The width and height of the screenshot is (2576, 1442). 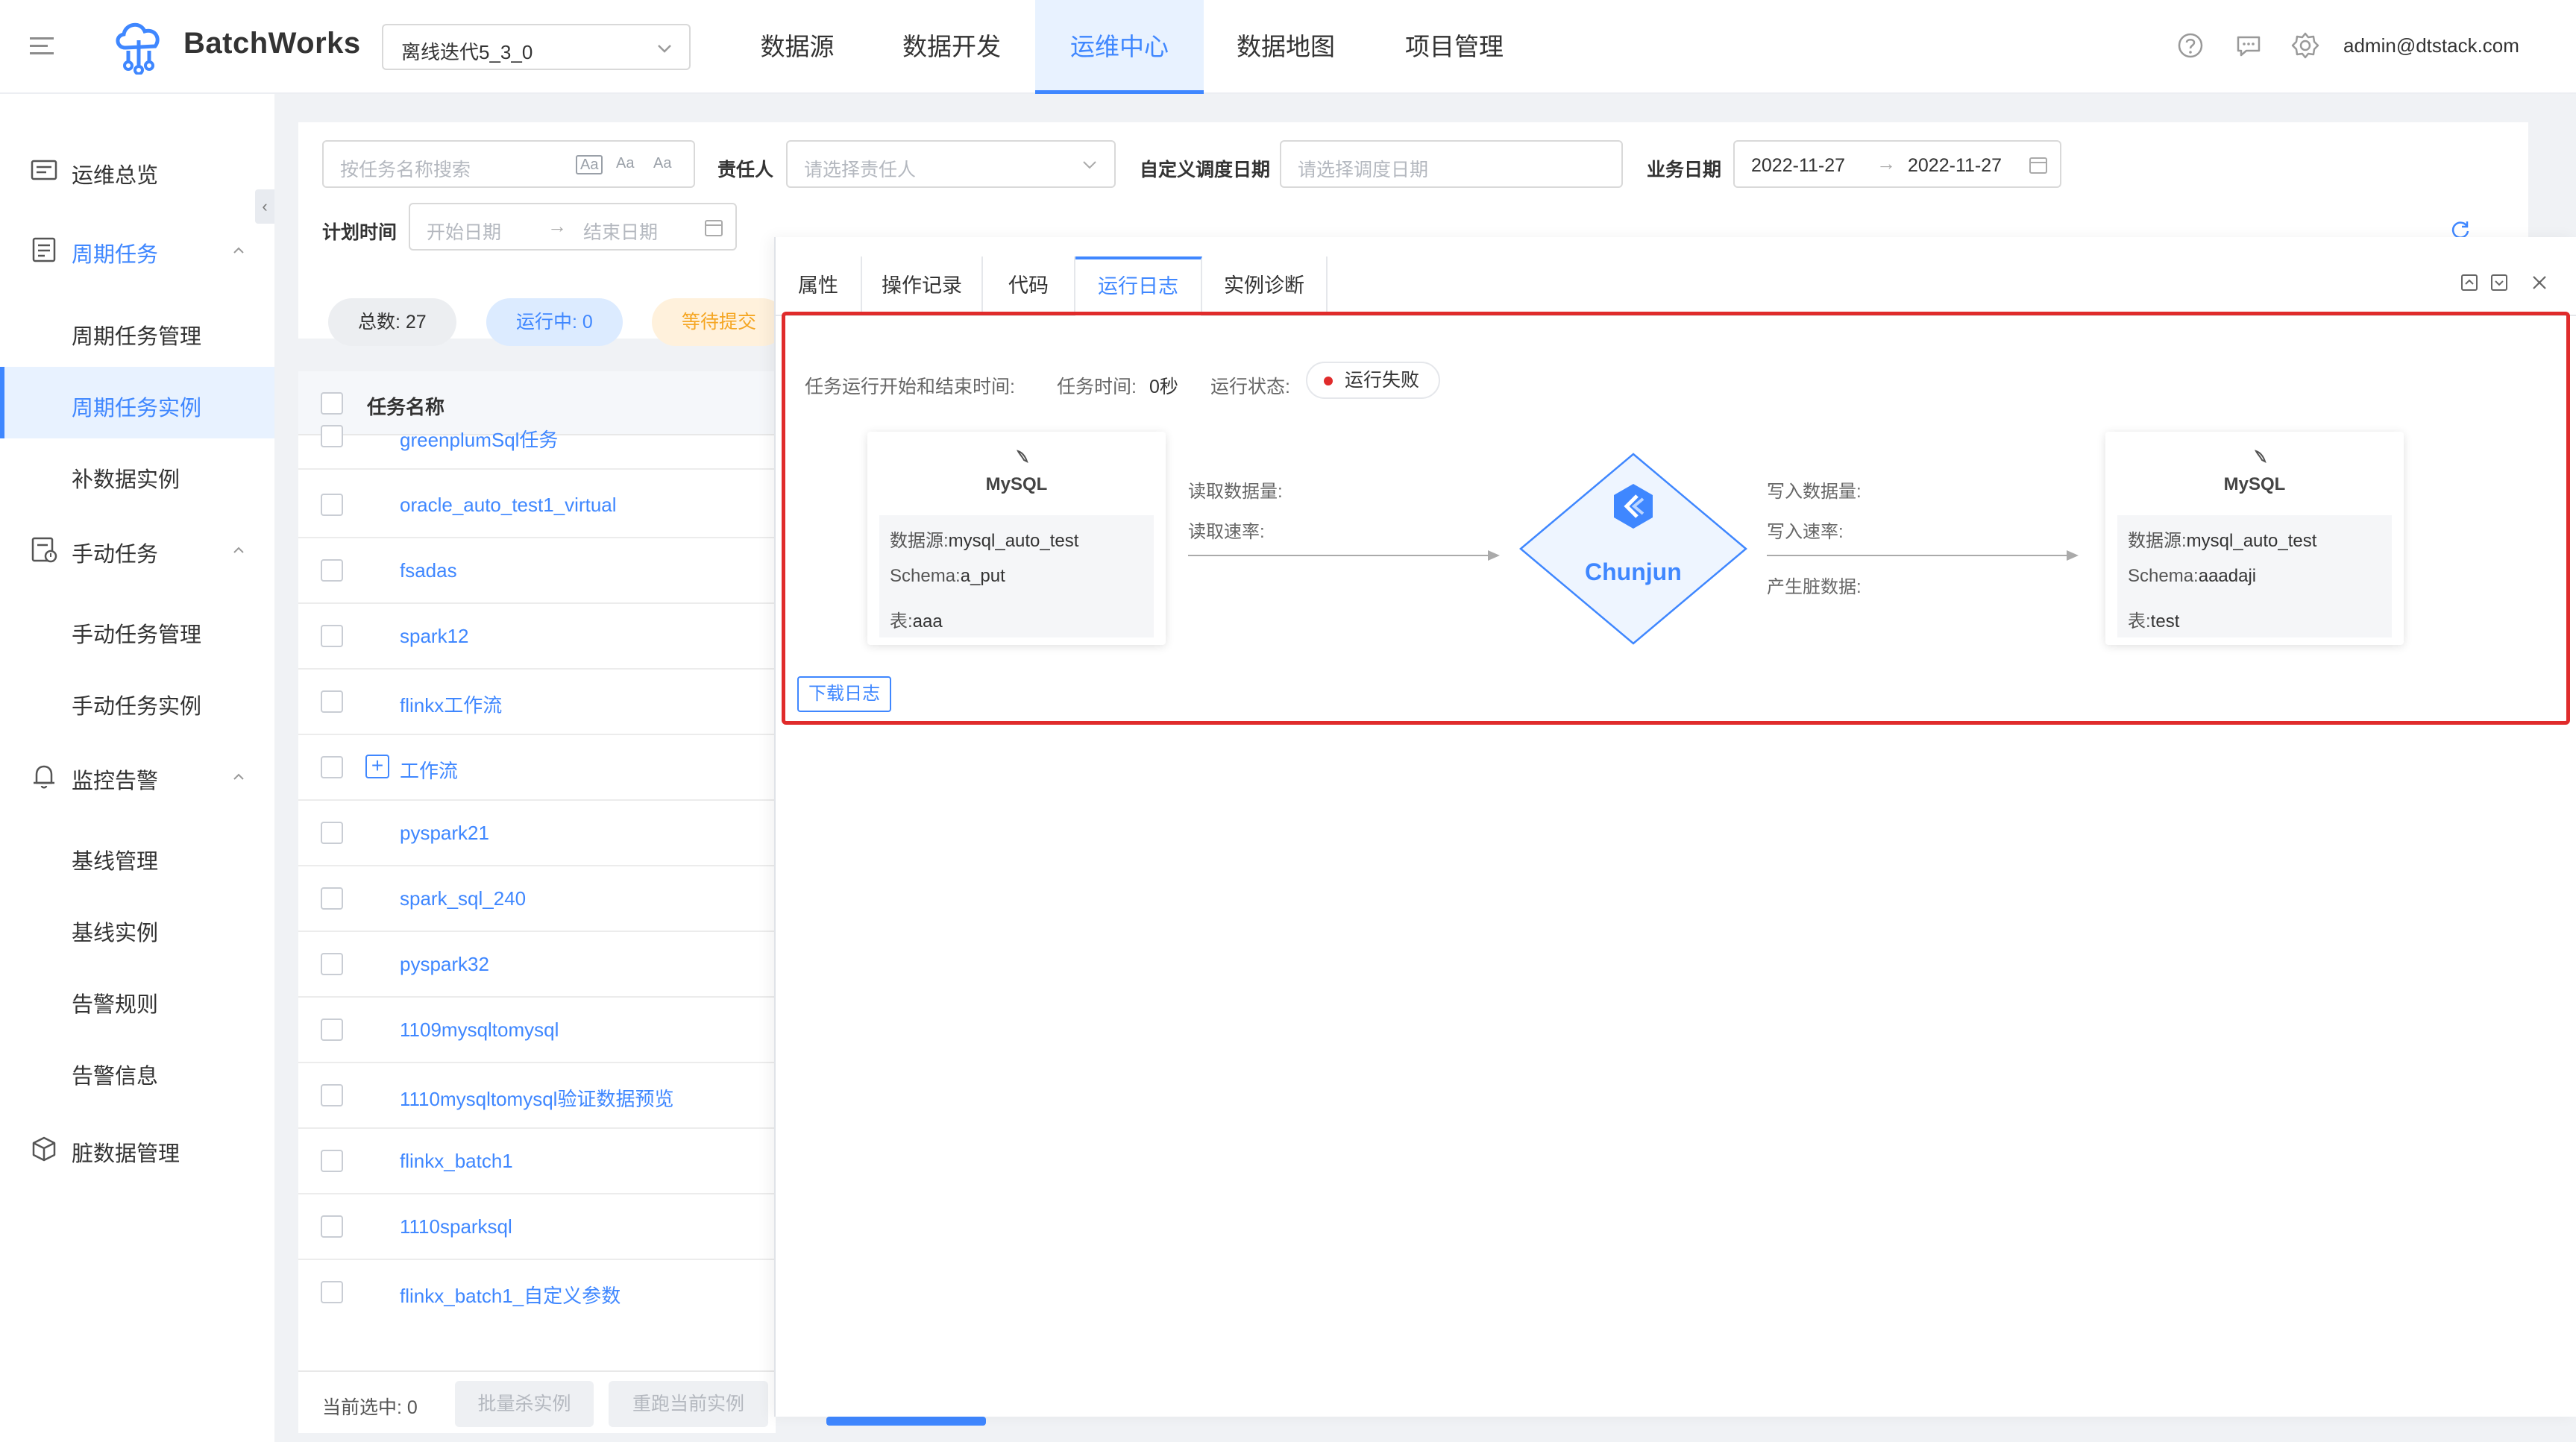 What do you see at coordinates (429, 571) in the screenshot?
I see `task-name-link: fsadas` at bounding box center [429, 571].